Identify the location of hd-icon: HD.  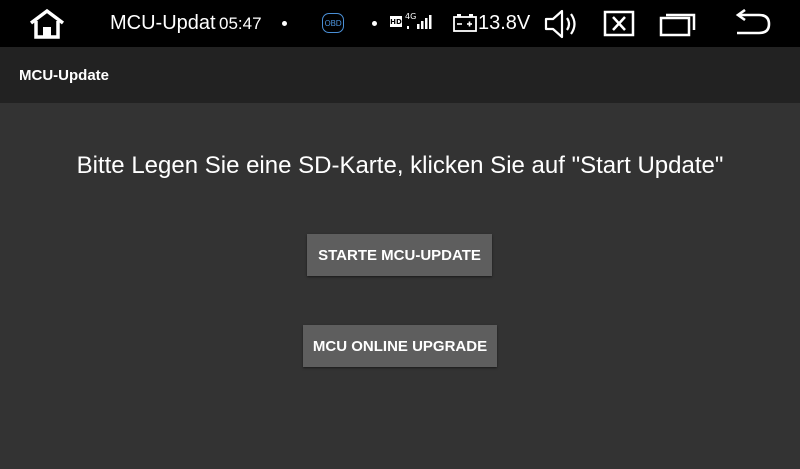
(396, 21).